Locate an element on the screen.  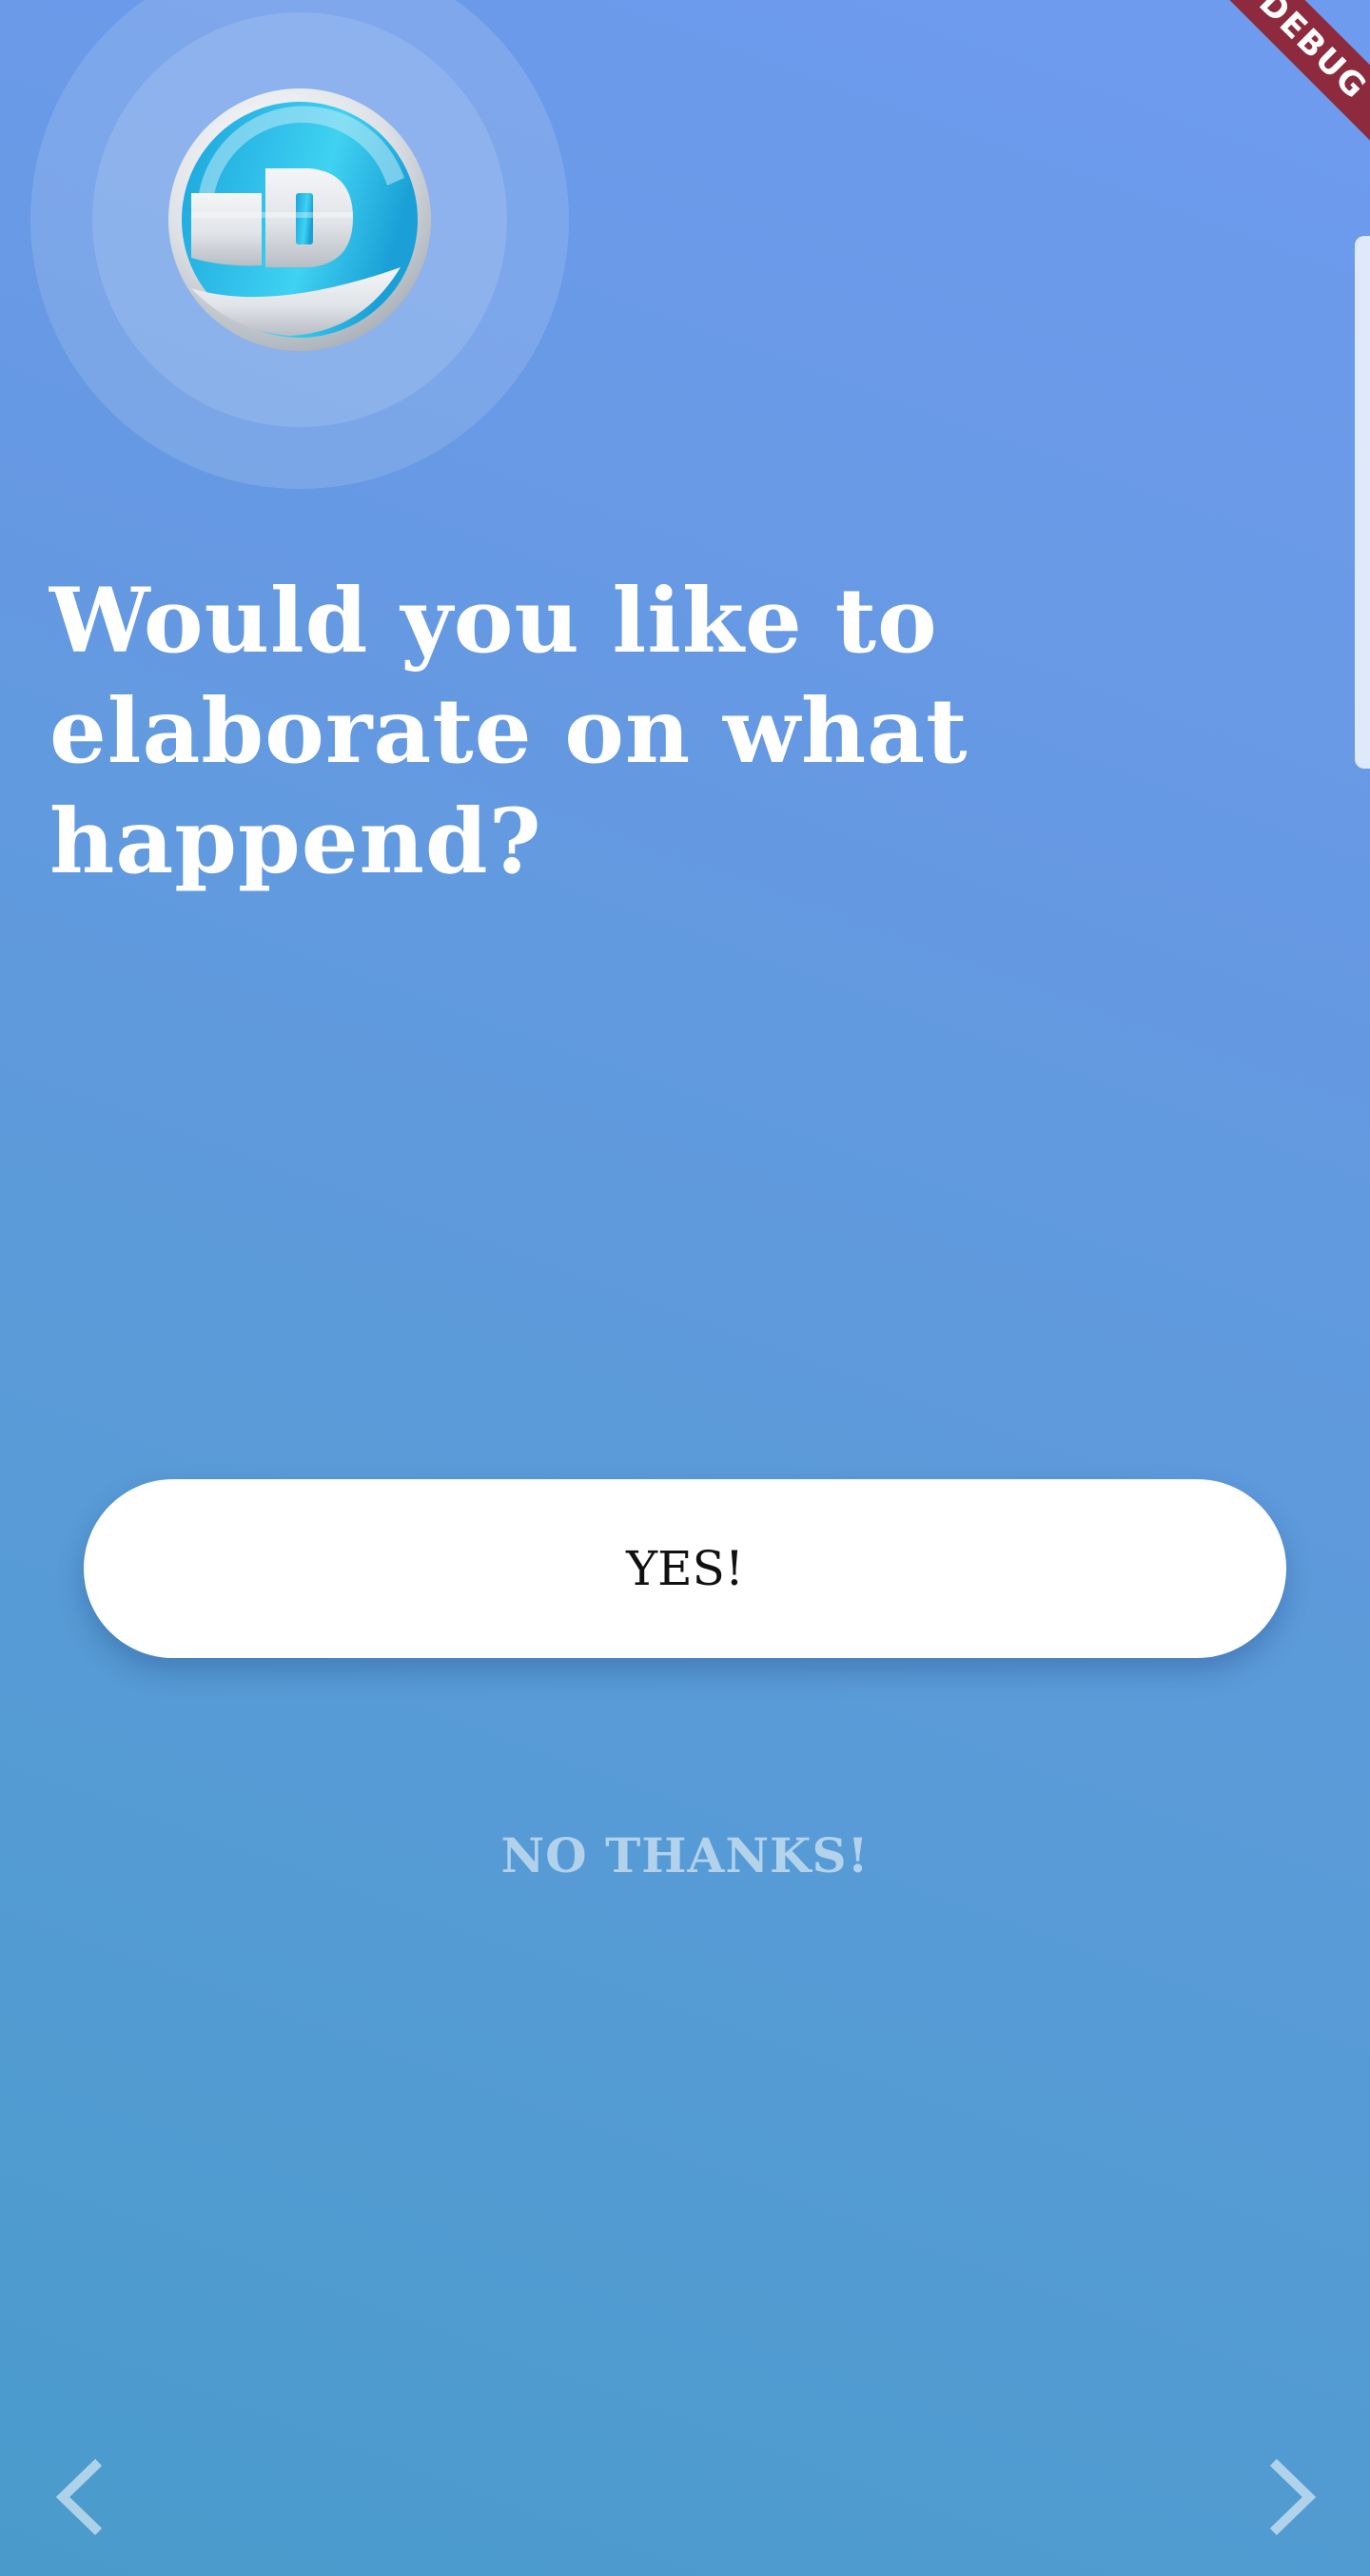
no-thanks-button: NO THANKS! is located at coordinates (685, 1855).